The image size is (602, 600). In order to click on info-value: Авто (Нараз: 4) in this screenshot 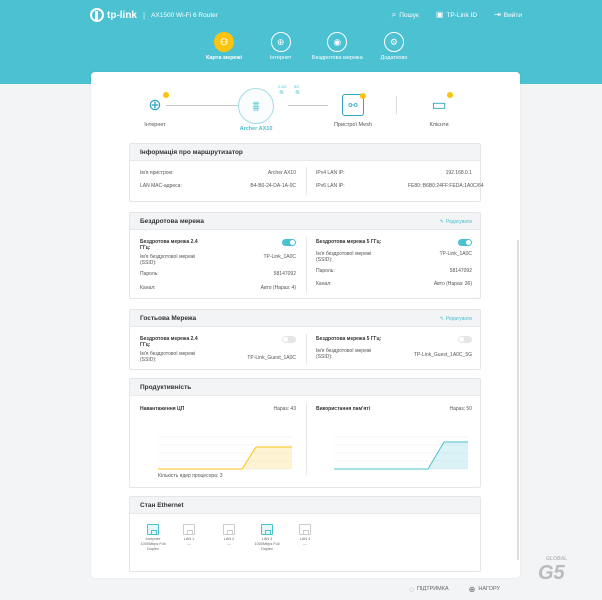, I will do `click(278, 288)`.